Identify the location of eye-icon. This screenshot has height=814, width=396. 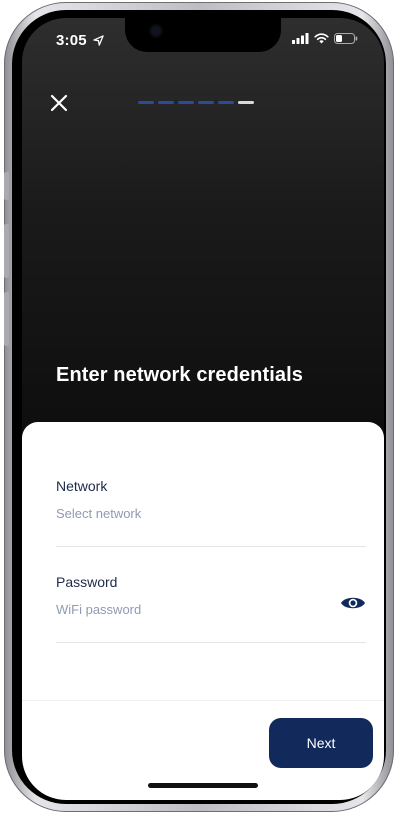
(353, 603).